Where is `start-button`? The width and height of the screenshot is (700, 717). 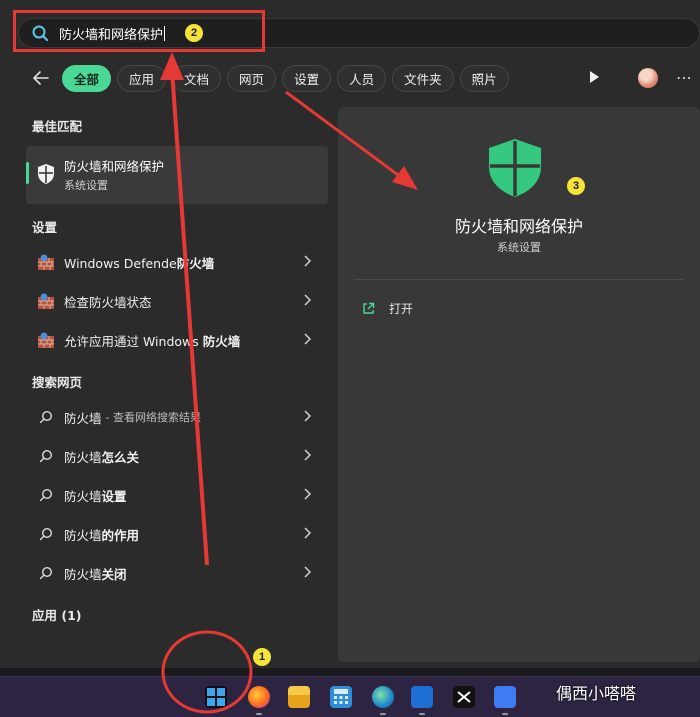 start-button is located at coordinates (216, 697).